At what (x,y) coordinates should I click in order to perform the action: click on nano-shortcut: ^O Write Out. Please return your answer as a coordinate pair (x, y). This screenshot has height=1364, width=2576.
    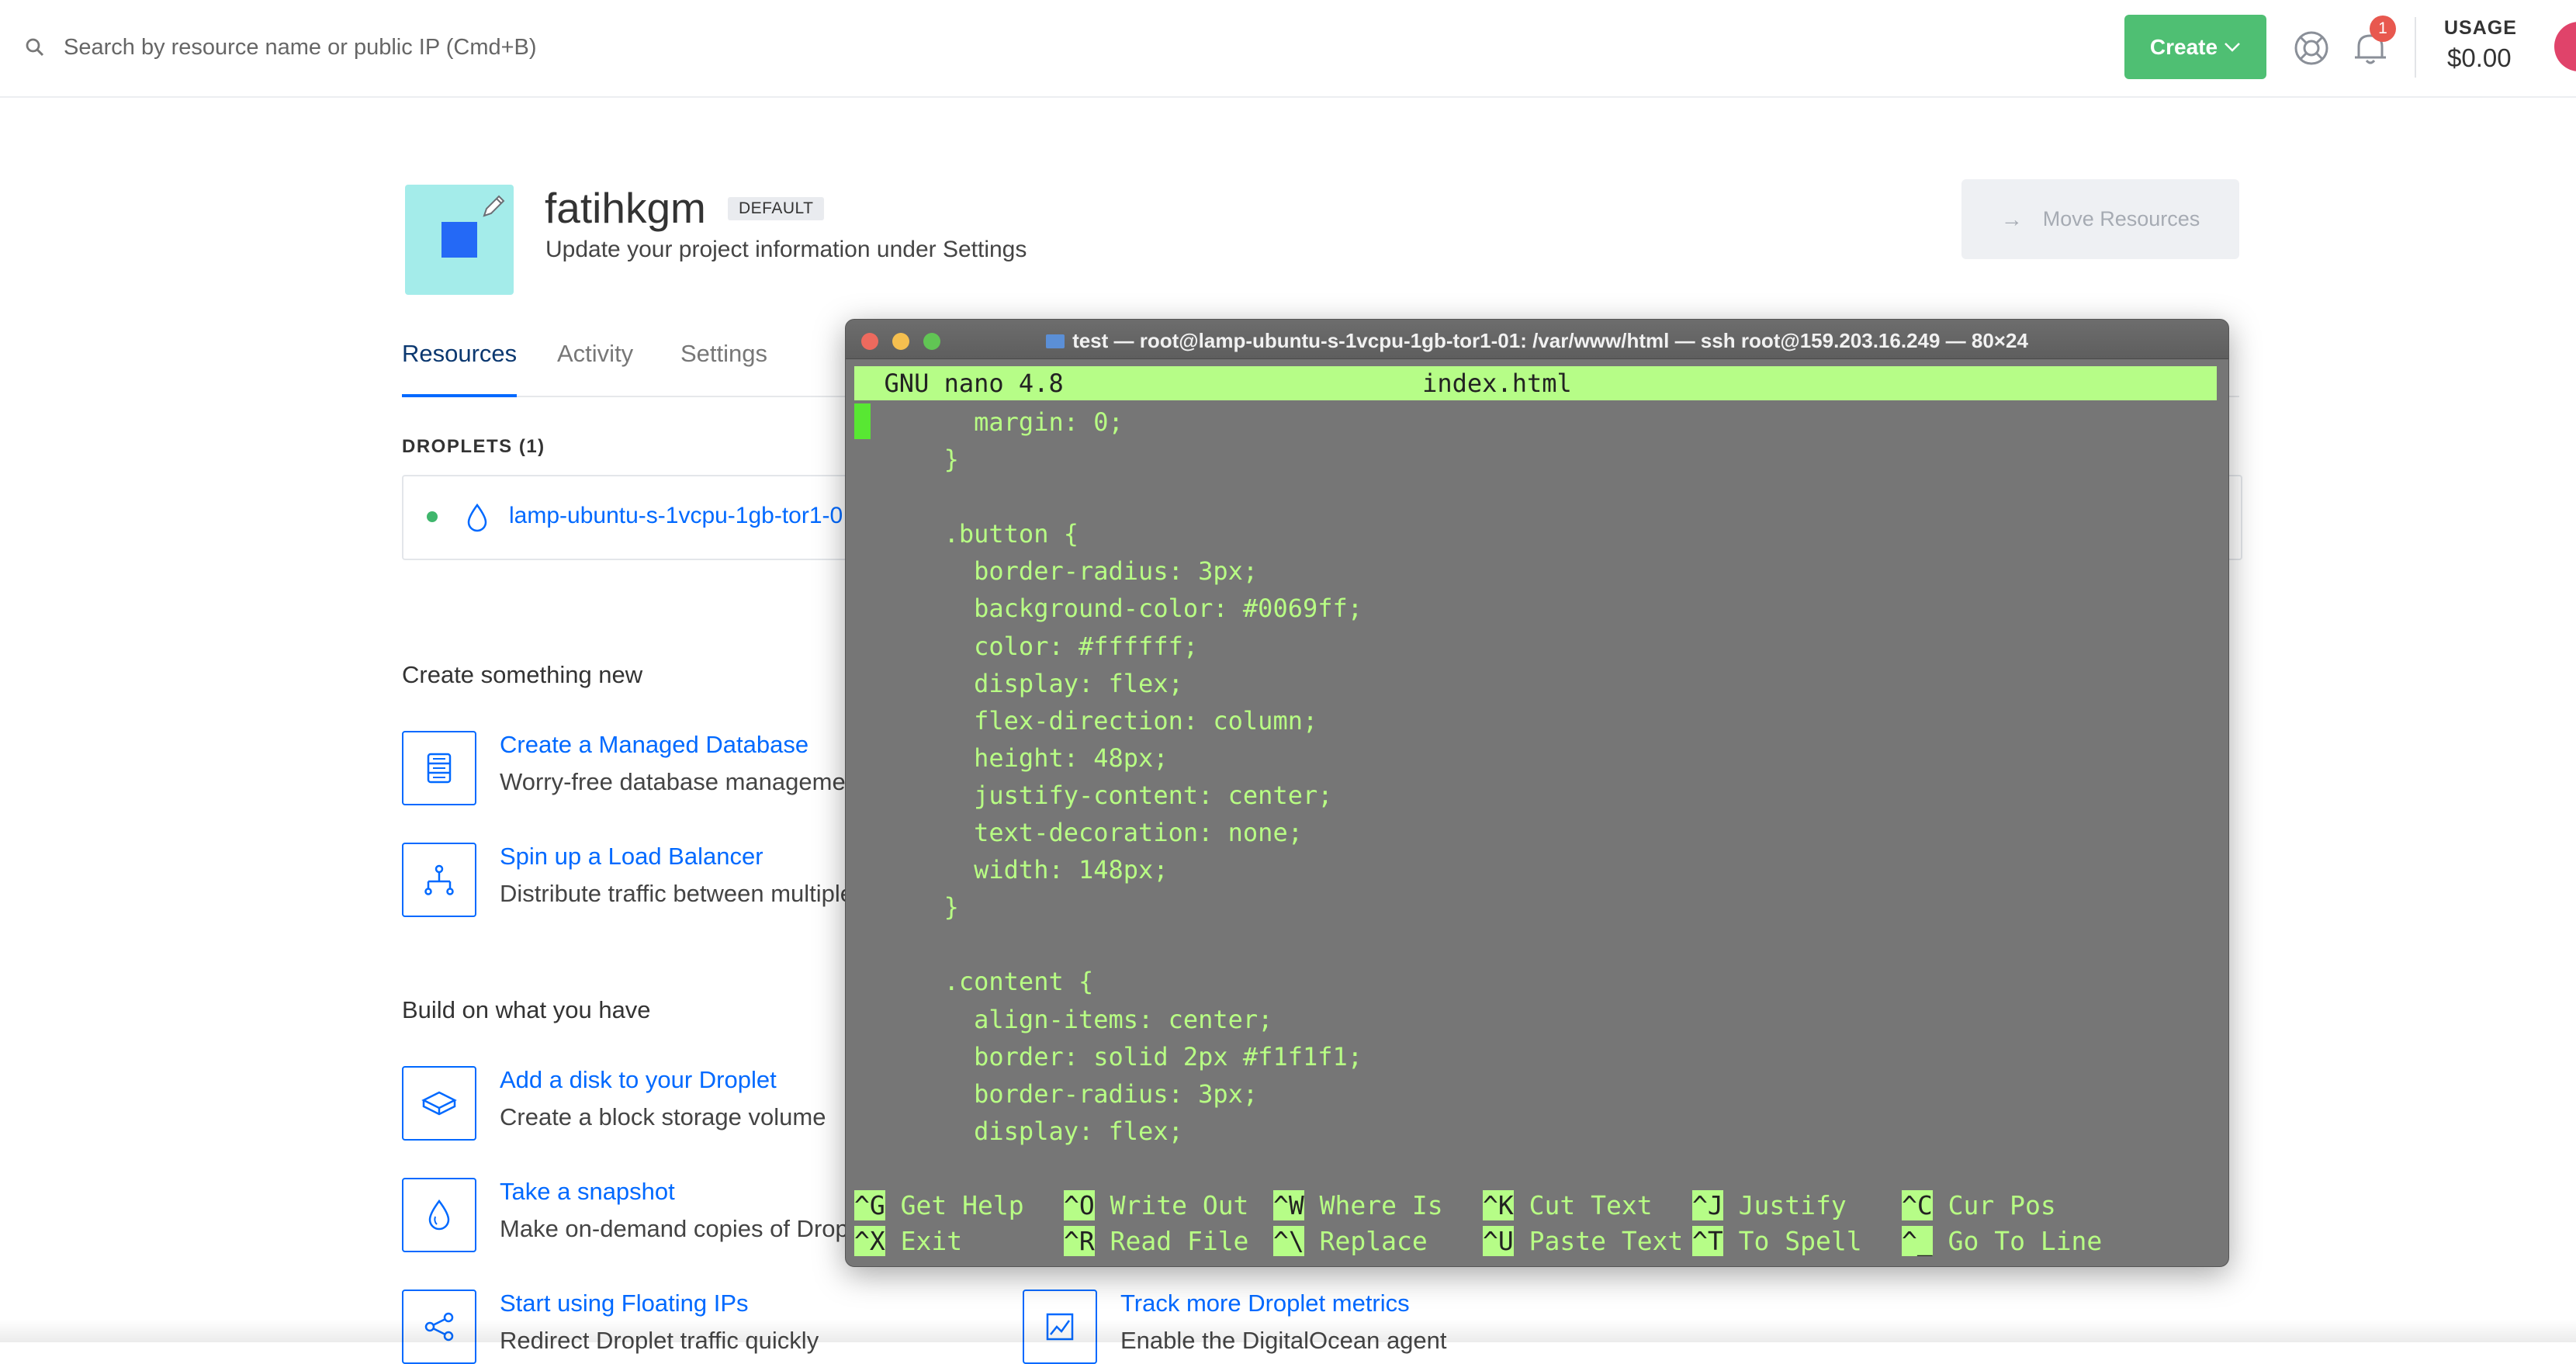
    Looking at the image, I should click on (1156, 1205).